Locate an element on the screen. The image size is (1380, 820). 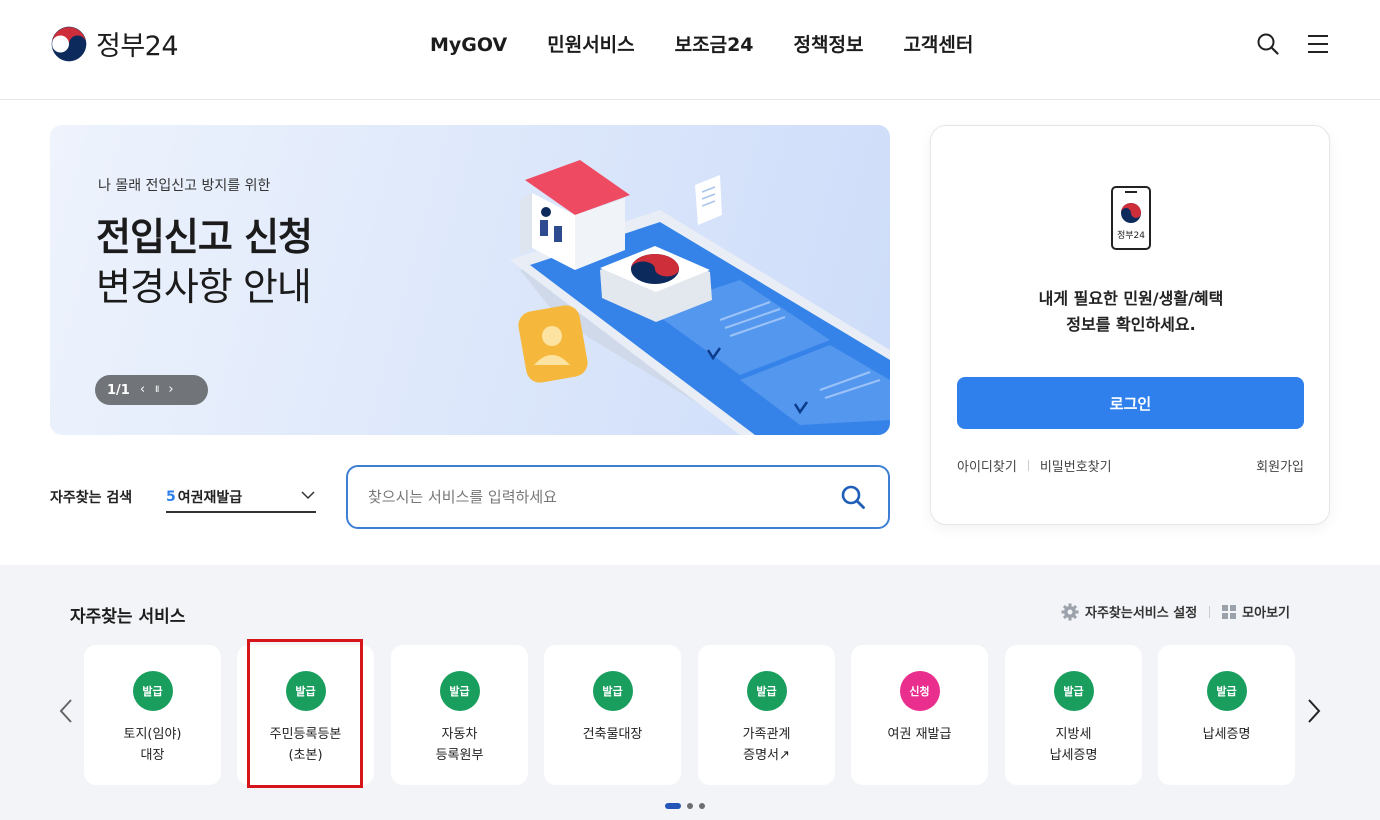
service-label: 건축물대장 is located at coordinates (612, 734).